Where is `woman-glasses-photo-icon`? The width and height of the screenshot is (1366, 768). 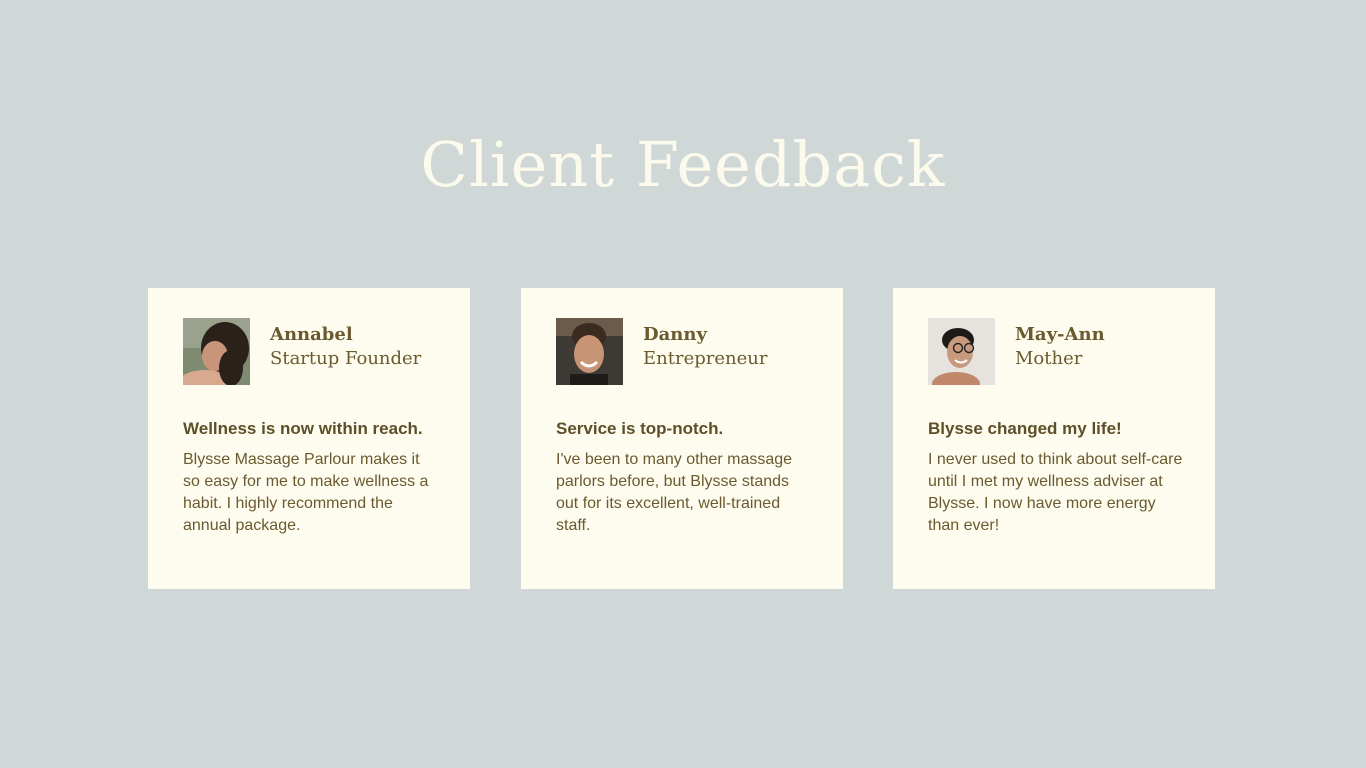
woman-glasses-photo-icon is located at coordinates (961, 351).